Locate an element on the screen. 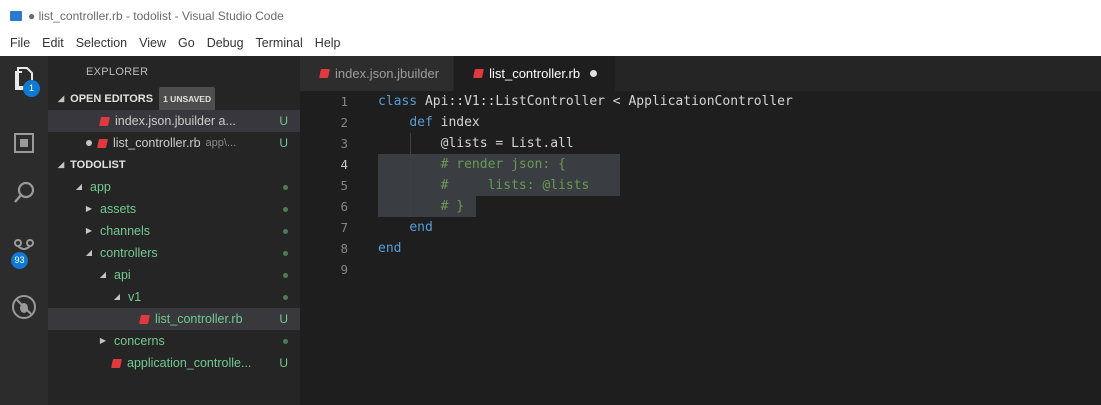 This screenshot has width=1101, height=405. menu-go: Go is located at coordinates (186, 43).